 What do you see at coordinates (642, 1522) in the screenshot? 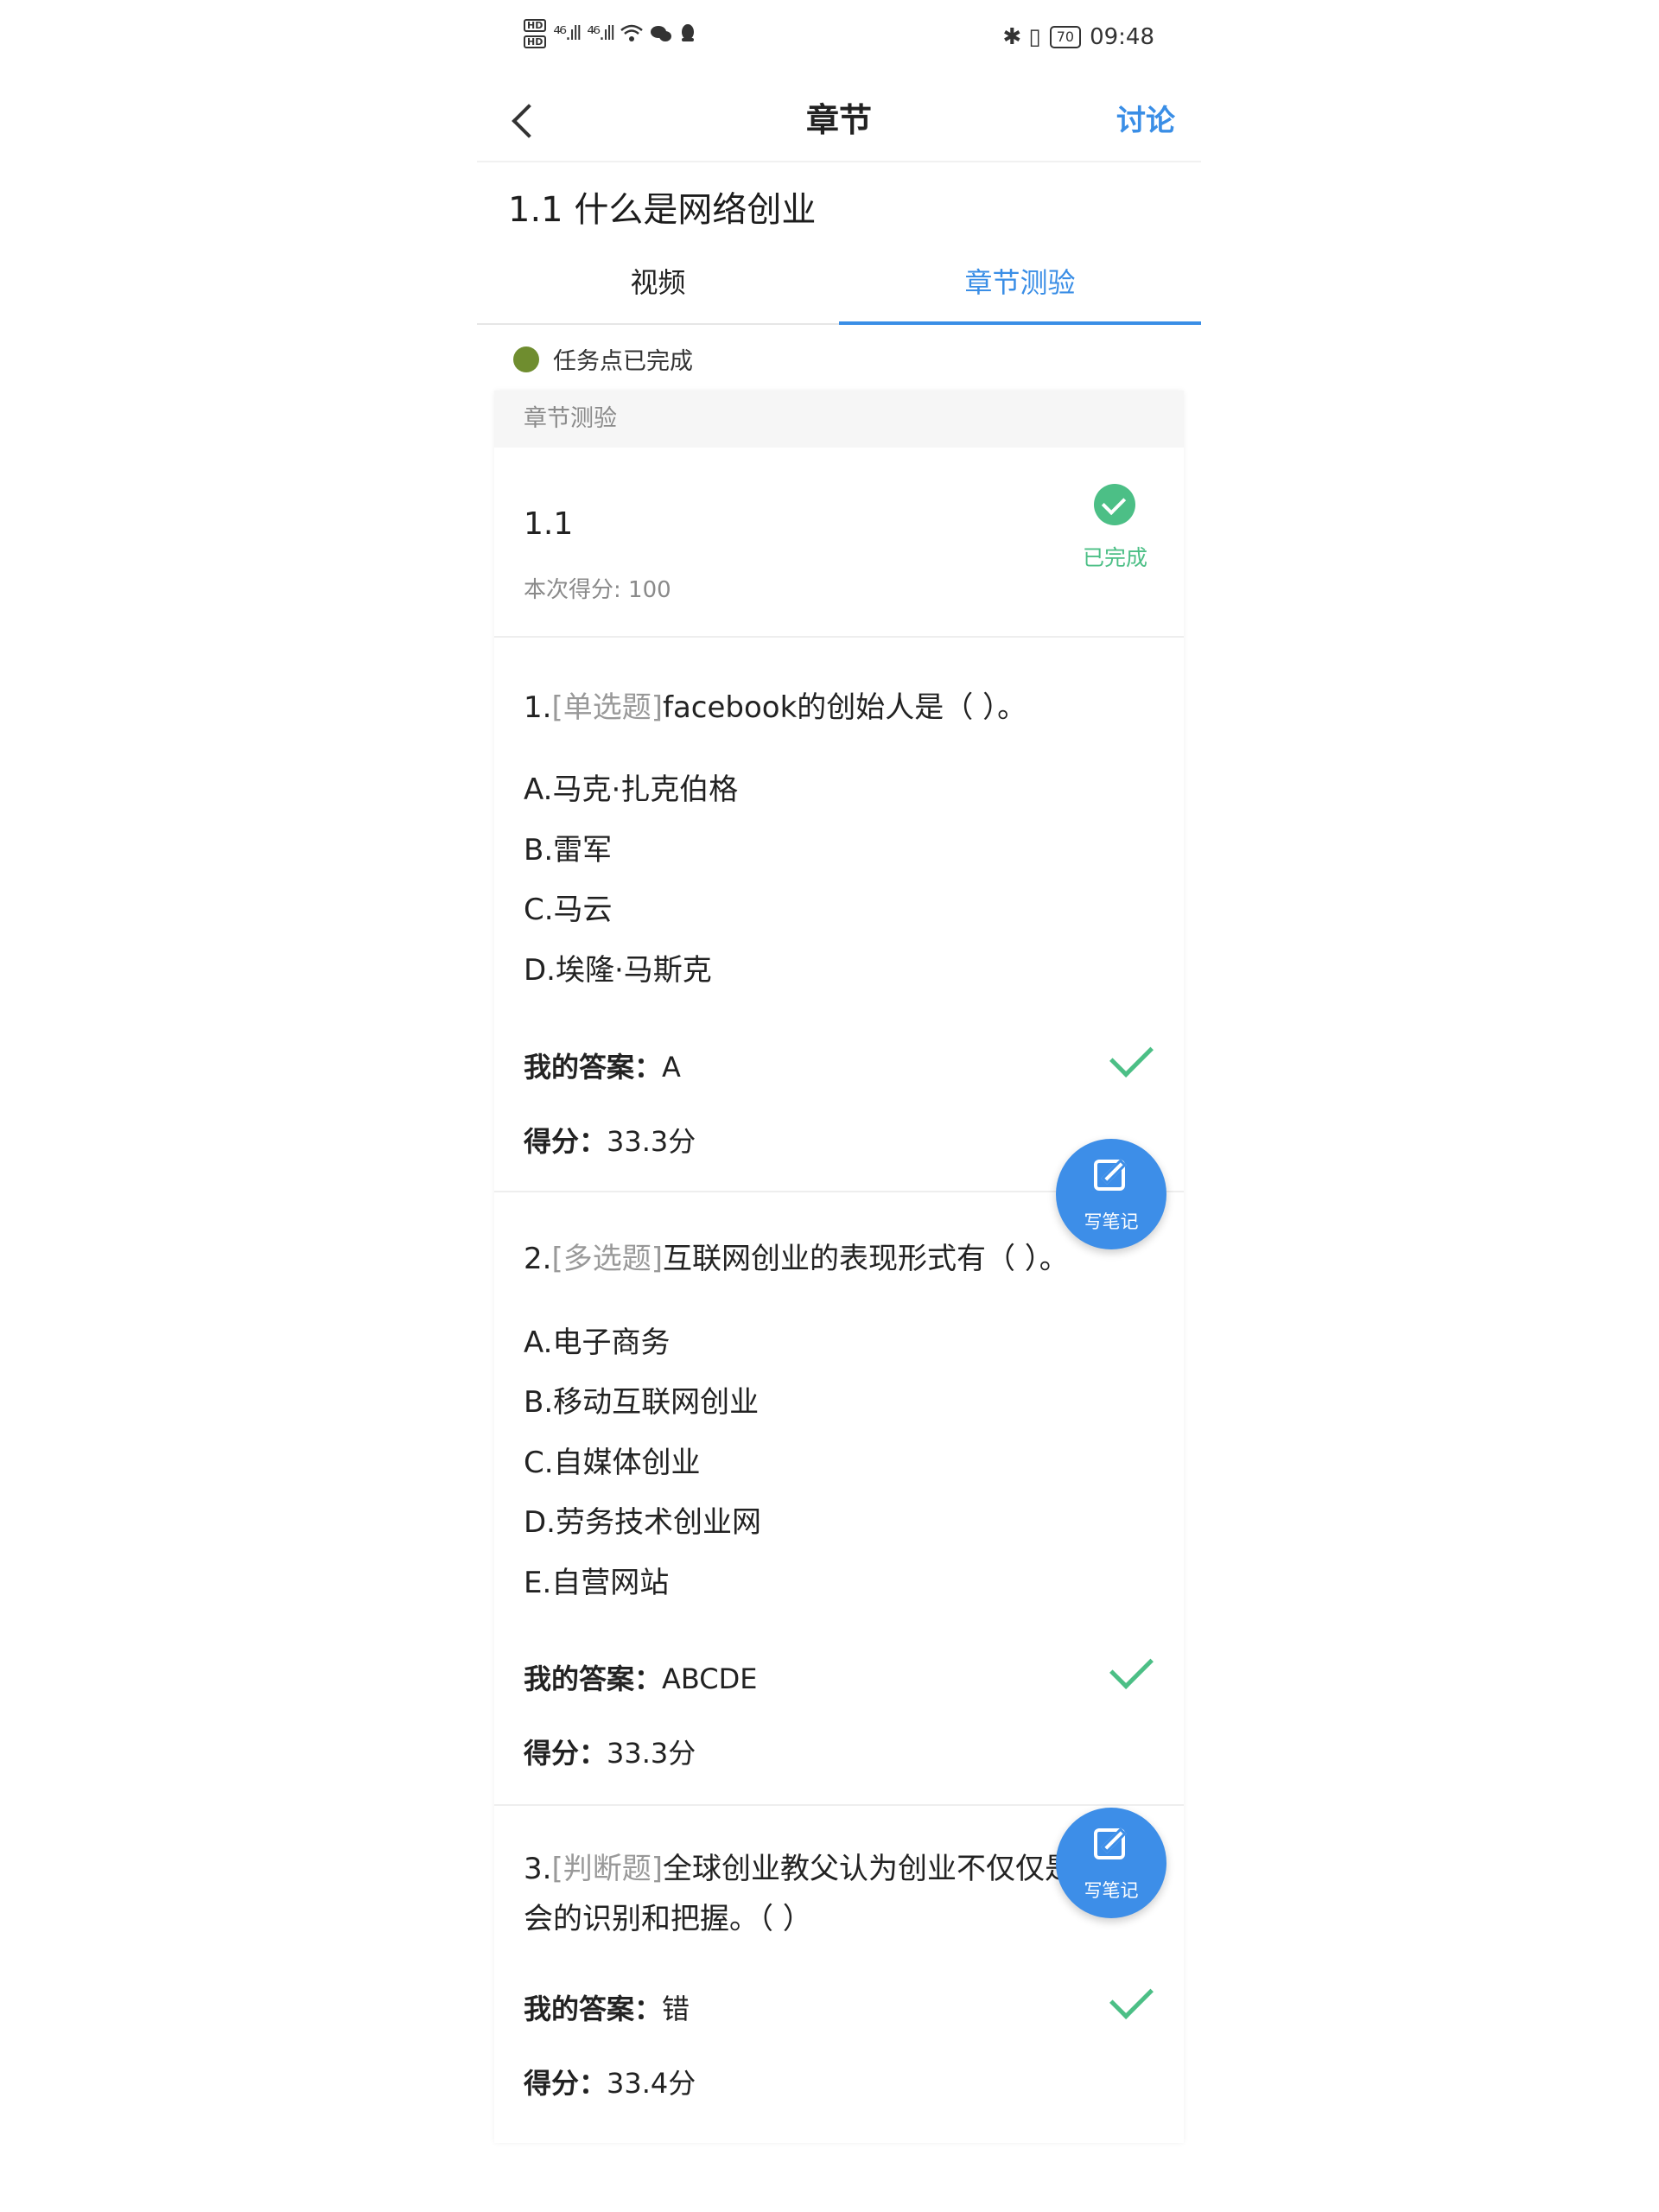
I see `option: D.劳务技术创业网` at bounding box center [642, 1522].